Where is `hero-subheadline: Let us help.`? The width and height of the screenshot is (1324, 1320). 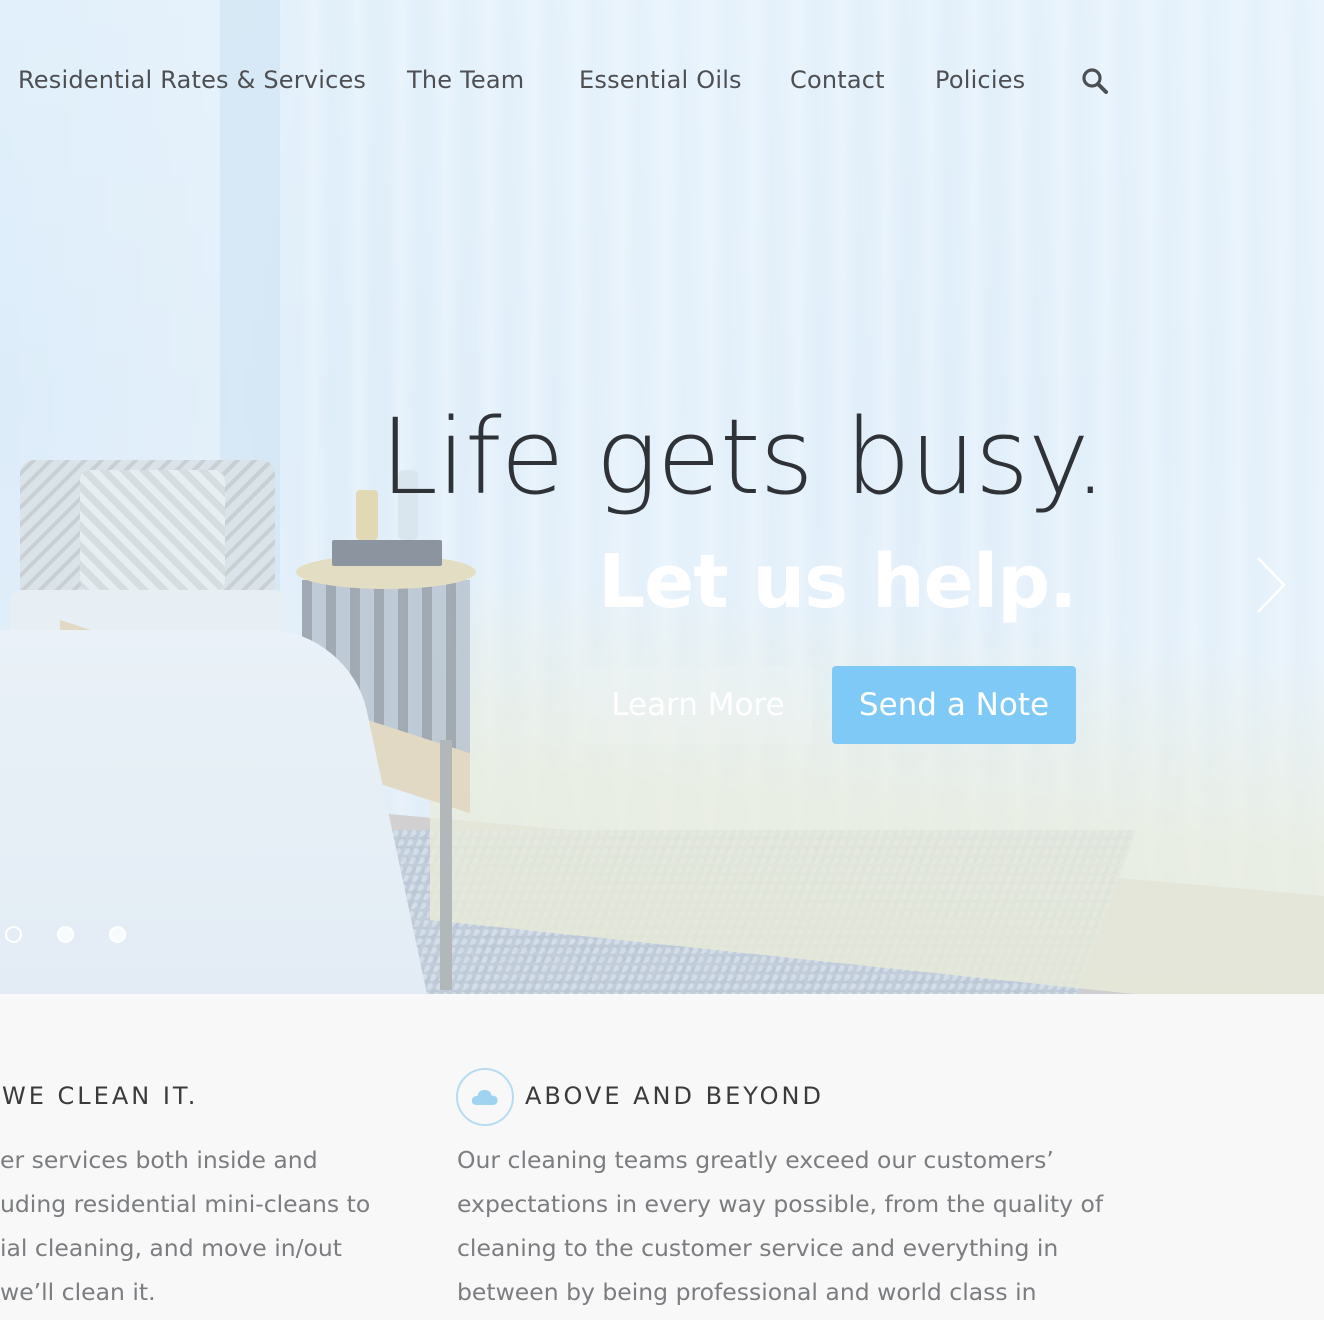
hero-subheadline: Let us help. is located at coordinates (837, 582).